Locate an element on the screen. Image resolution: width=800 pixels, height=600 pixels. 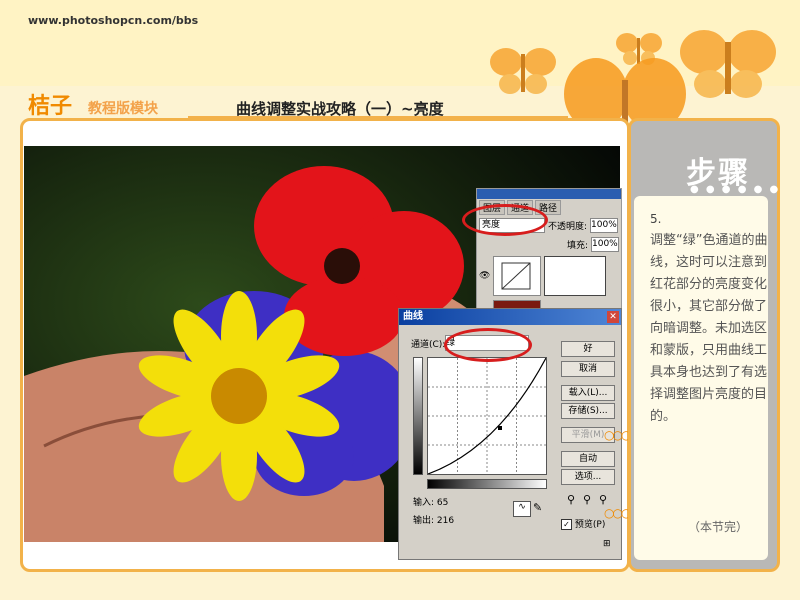
opacity-input: 100% is located at coordinates (604, 225).